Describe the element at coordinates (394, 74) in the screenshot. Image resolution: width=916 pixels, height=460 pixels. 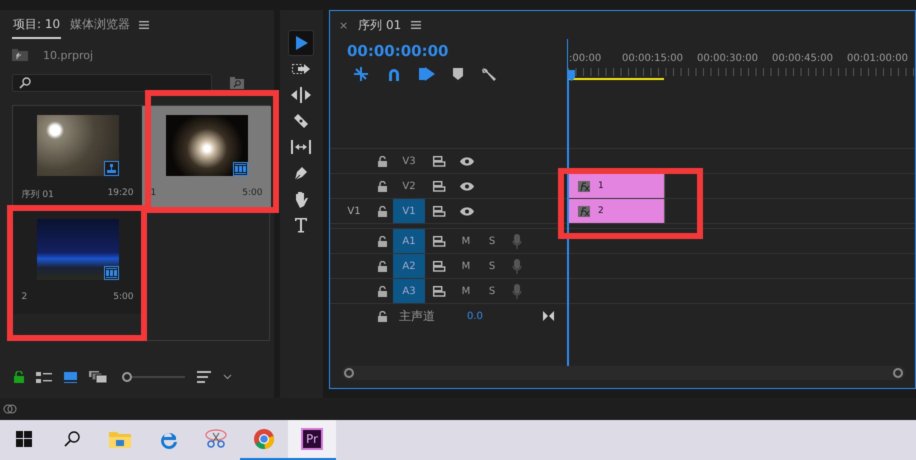
I see `magnet-icon` at that location.